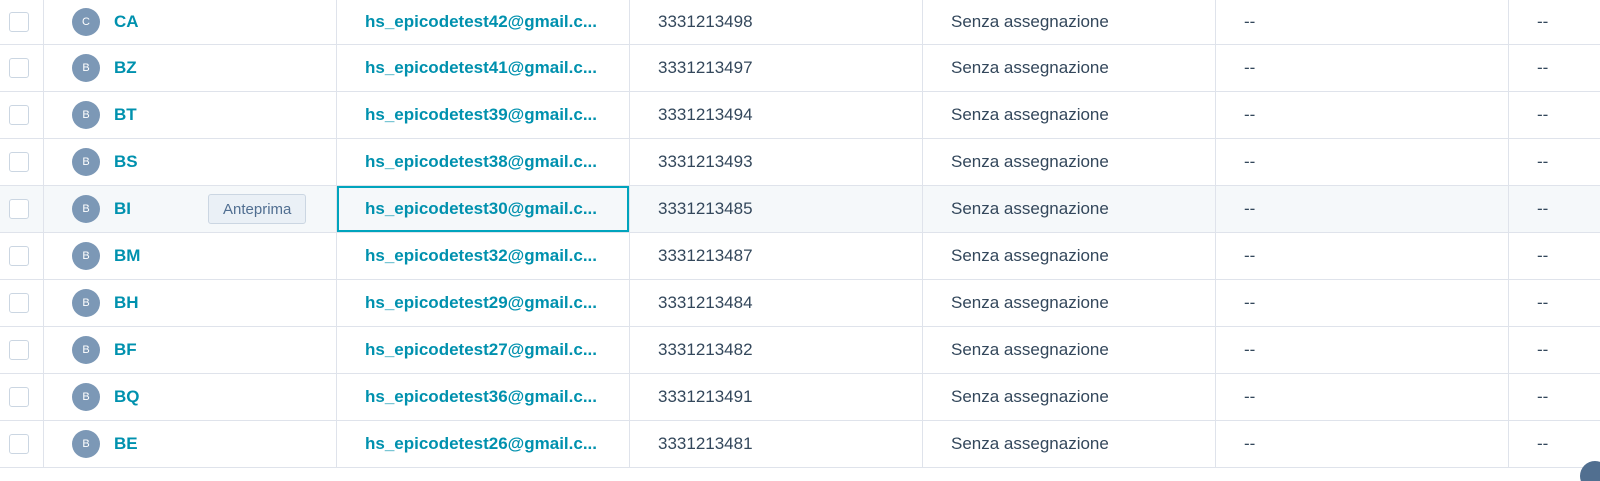  What do you see at coordinates (776, 303) in the screenshot?
I see `phone-cell: 3331213484` at bounding box center [776, 303].